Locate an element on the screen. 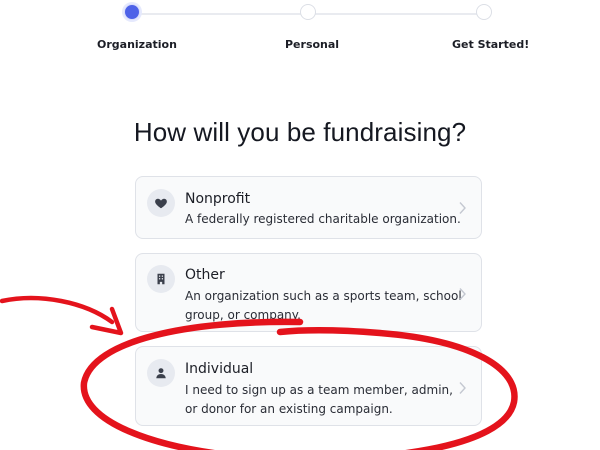  progress-stepper: Organization Personal Get Started! is located at coordinates (300, 30).